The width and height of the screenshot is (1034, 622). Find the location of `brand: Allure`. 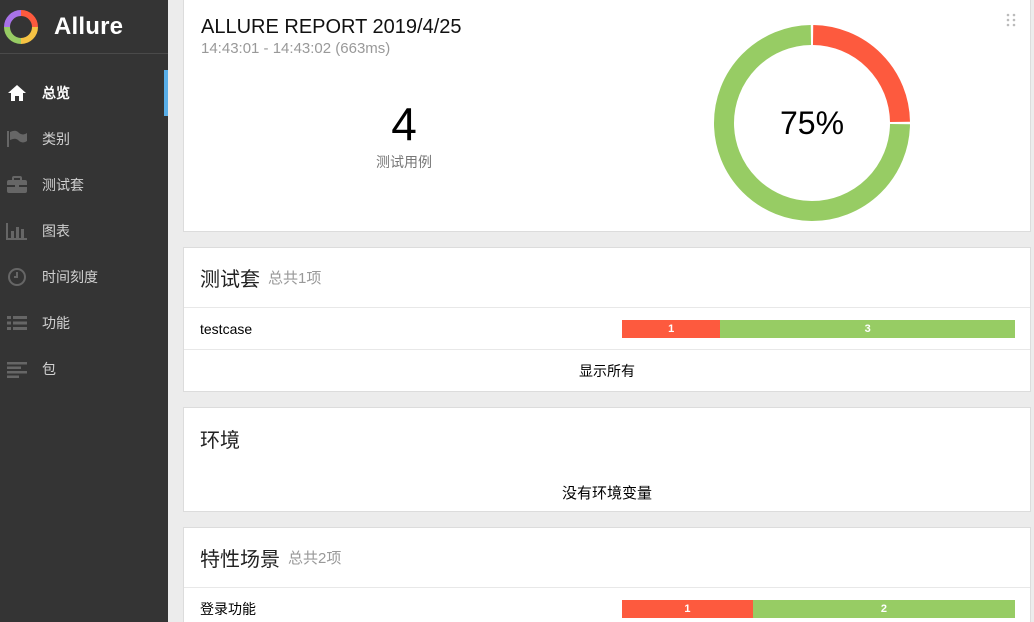

brand: Allure is located at coordinates (84, 27).